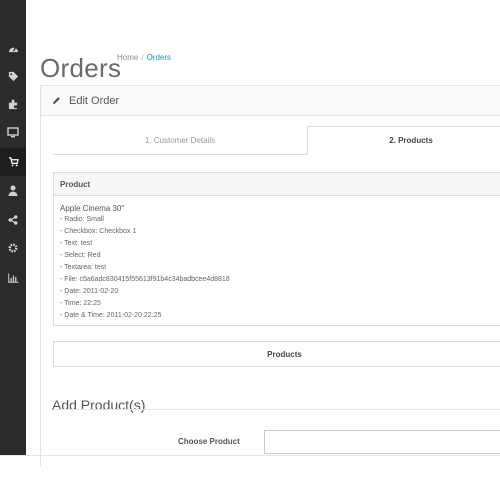  I want to click on product-option: - Select: Red, so click(80, 255).